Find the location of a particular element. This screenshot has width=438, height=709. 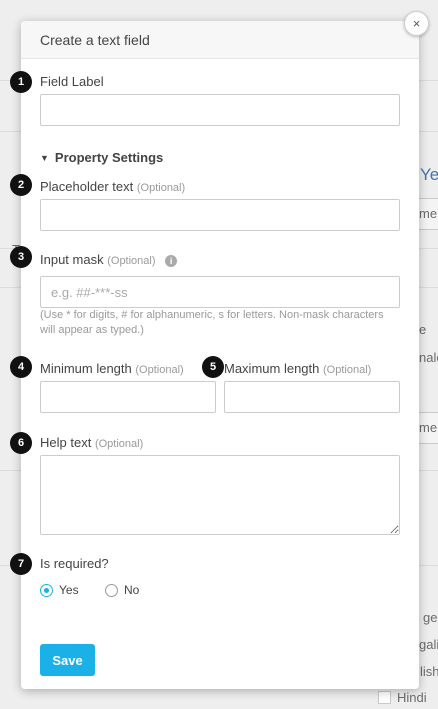

radio-label-no: No is located at coordinates (132, 590).